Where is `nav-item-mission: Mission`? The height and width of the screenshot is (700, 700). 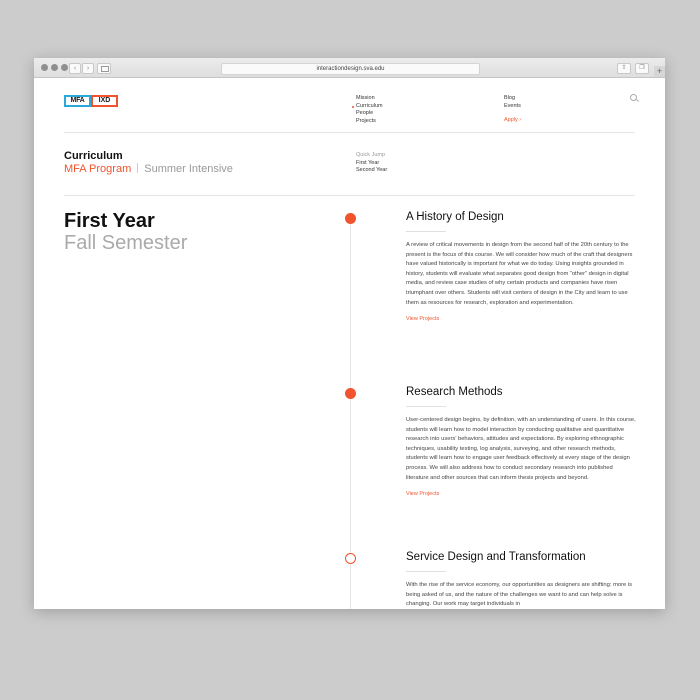
nav-item-mission: Mission is located at coordinates (369, 99).